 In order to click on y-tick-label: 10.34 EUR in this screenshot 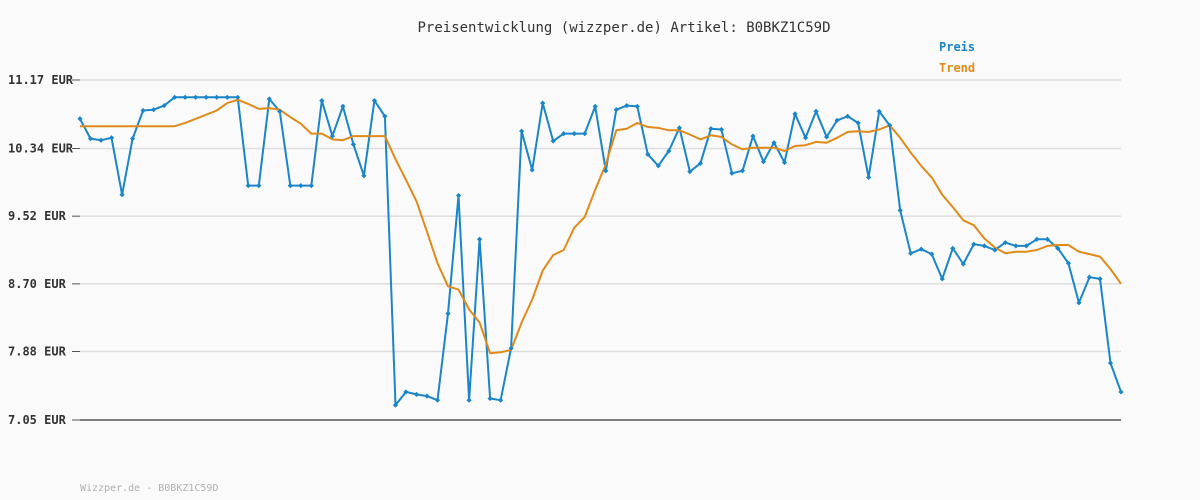, I will do `click(41, 148)`.